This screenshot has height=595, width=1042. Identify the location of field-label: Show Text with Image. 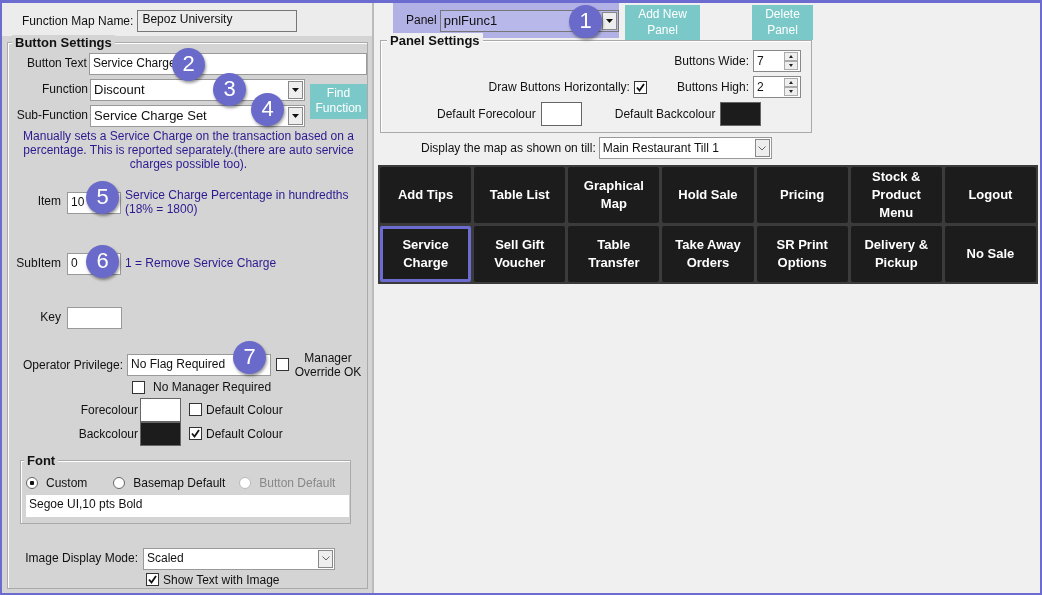
(221, 579).